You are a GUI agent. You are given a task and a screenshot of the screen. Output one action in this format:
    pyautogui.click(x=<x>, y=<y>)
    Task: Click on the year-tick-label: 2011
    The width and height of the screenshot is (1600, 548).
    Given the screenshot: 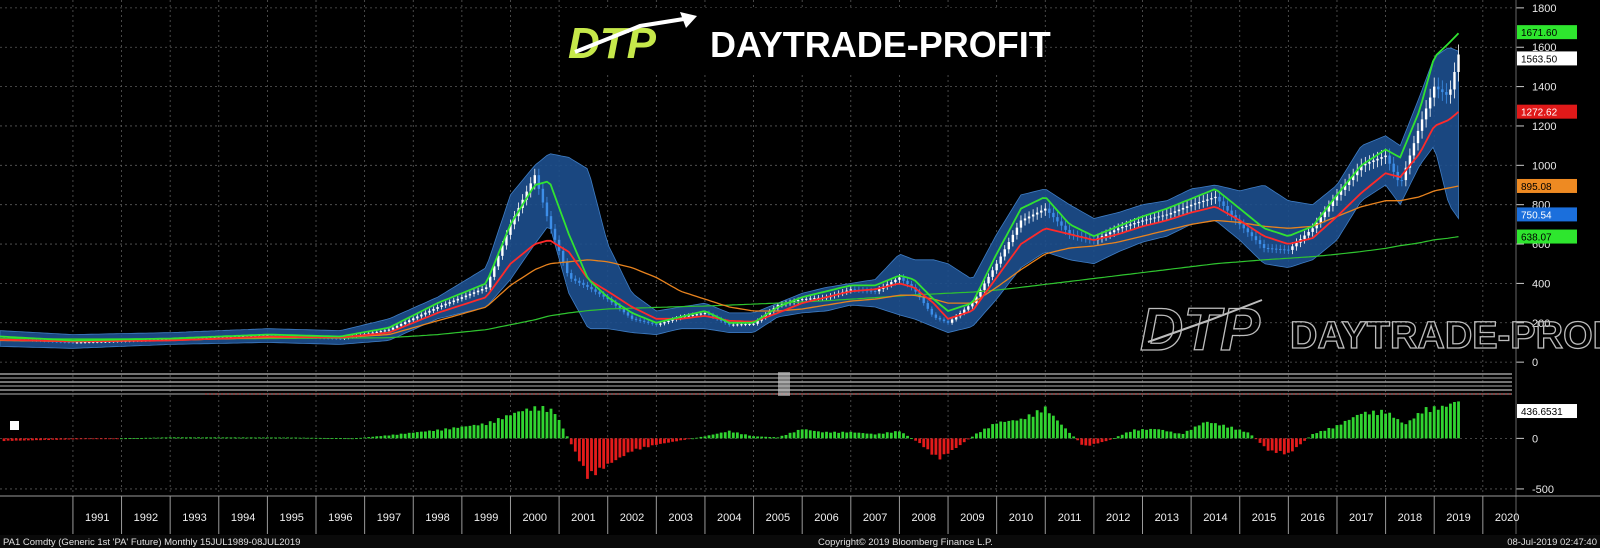 What is the action you would take?
    pyautogui.click(x=1070, y=518)
    